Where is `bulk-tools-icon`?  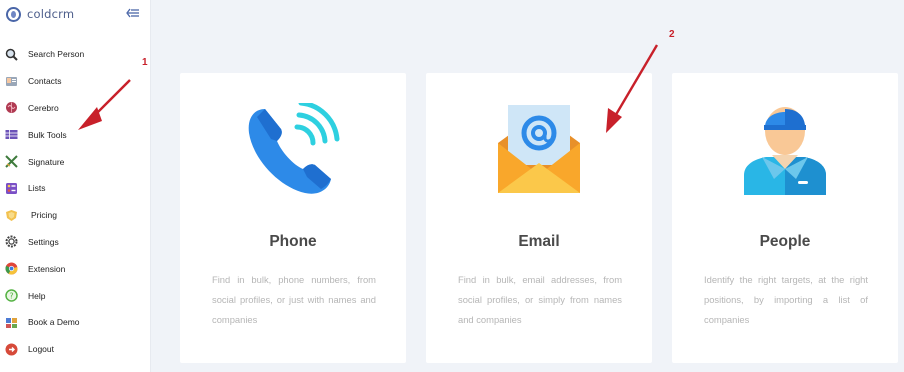
bulk-tools-icon is located at coordinates (11, 135).